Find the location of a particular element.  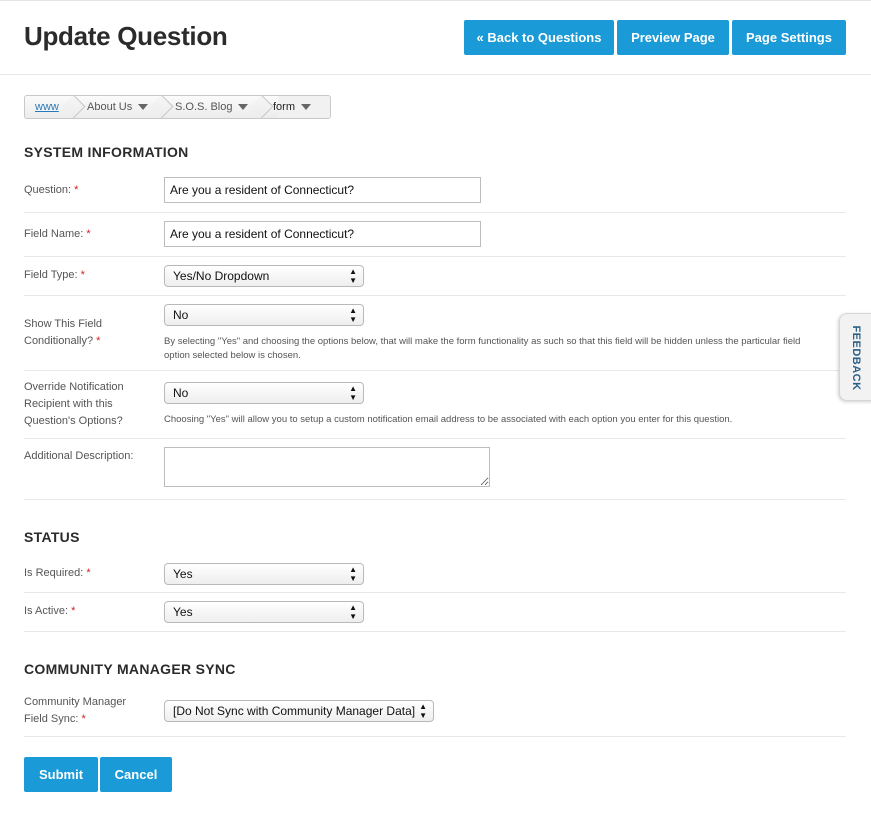

section-title-system-information: SYSTEM INFORMATION is located at coordinates (106, 152).